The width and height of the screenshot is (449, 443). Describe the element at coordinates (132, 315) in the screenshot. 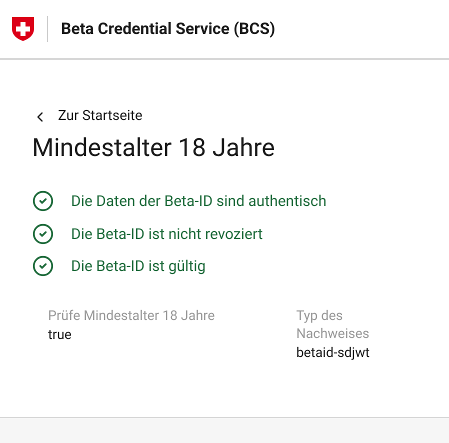

I see `field-label: Prüfe Mindestalter 18 Jahre` at that location.